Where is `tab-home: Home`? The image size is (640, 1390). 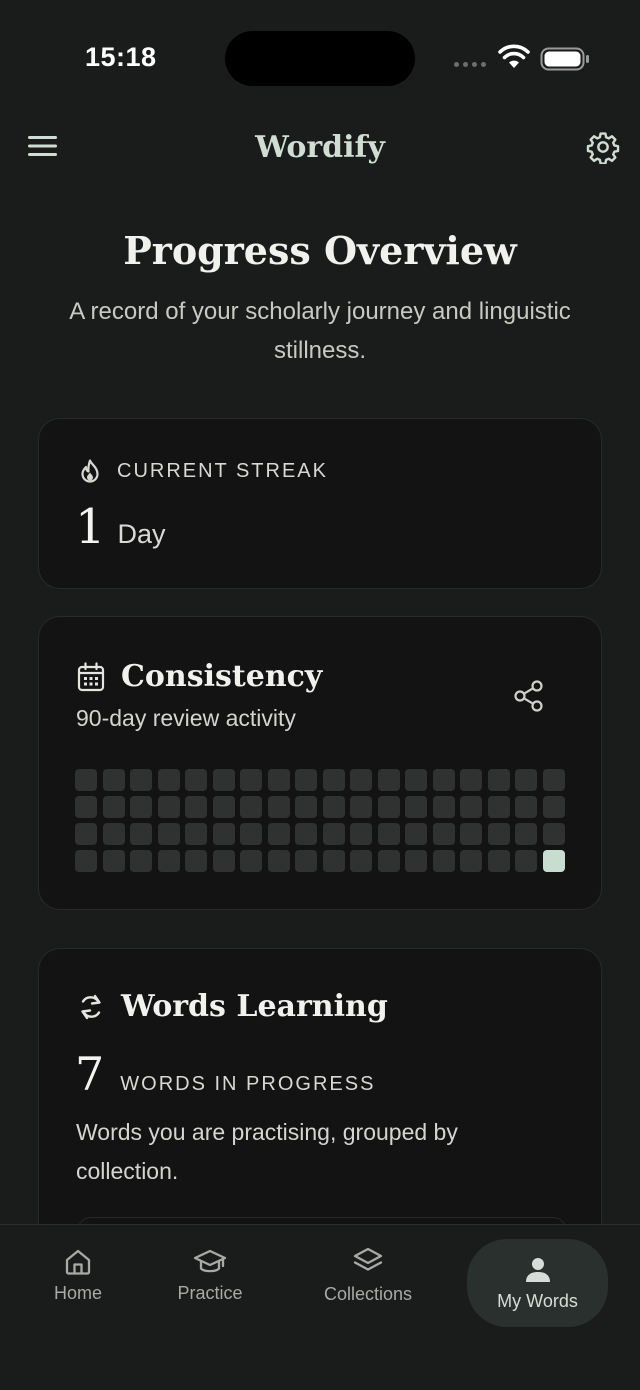
tab-home: Home is located at coordinates (78, 1275).